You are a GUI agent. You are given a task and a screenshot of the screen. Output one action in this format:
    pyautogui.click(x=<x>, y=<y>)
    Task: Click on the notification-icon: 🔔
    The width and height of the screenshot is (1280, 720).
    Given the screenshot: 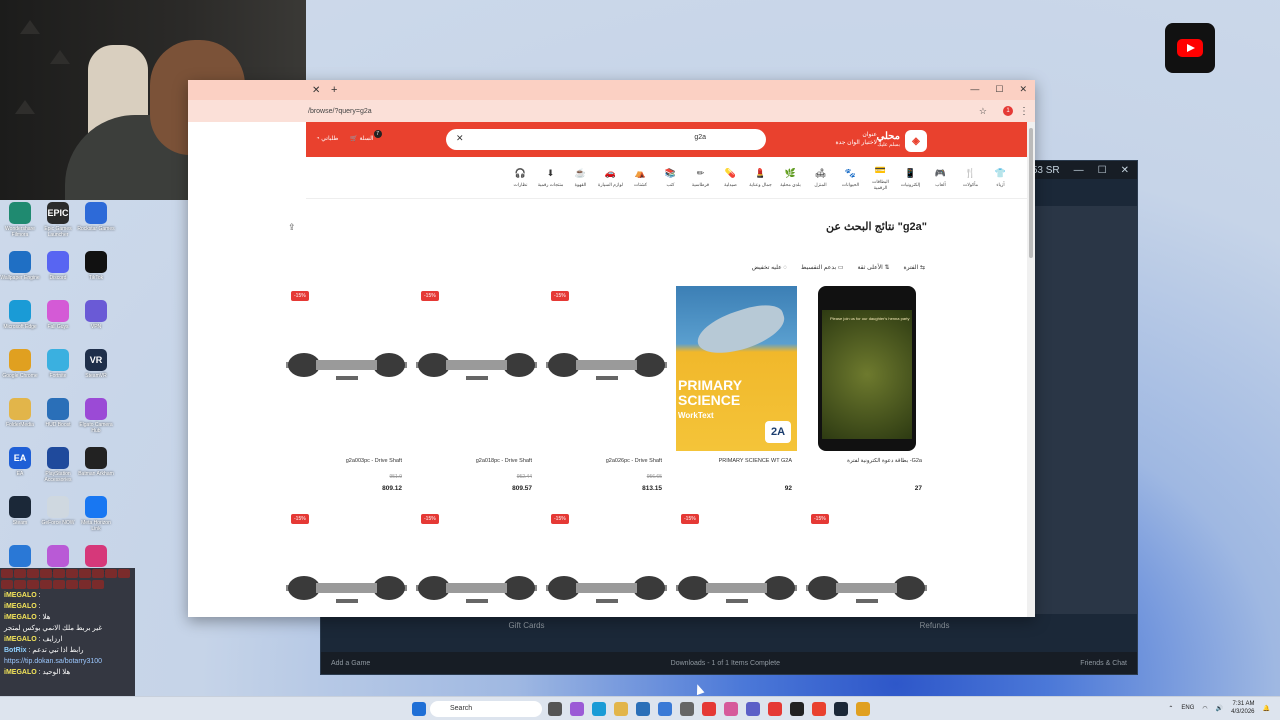 What is the action you would take?
    pyautogui.click(x=1266, y=708)
    